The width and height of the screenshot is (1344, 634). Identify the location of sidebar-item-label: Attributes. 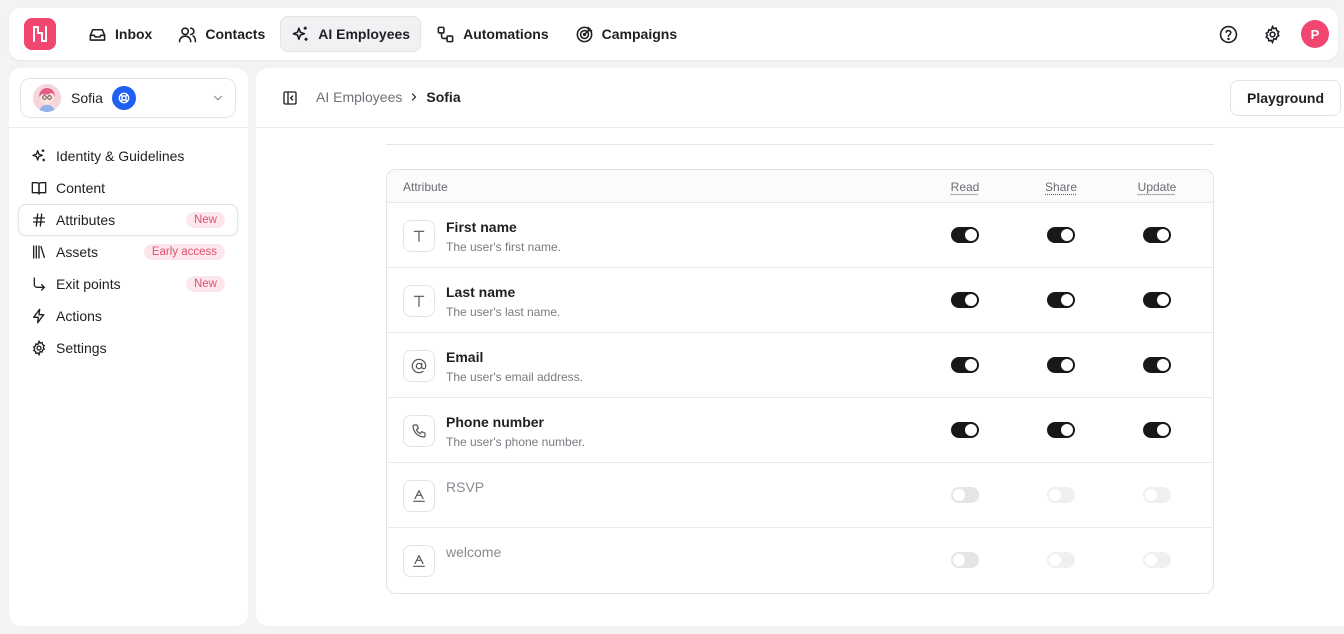
(86, 220).